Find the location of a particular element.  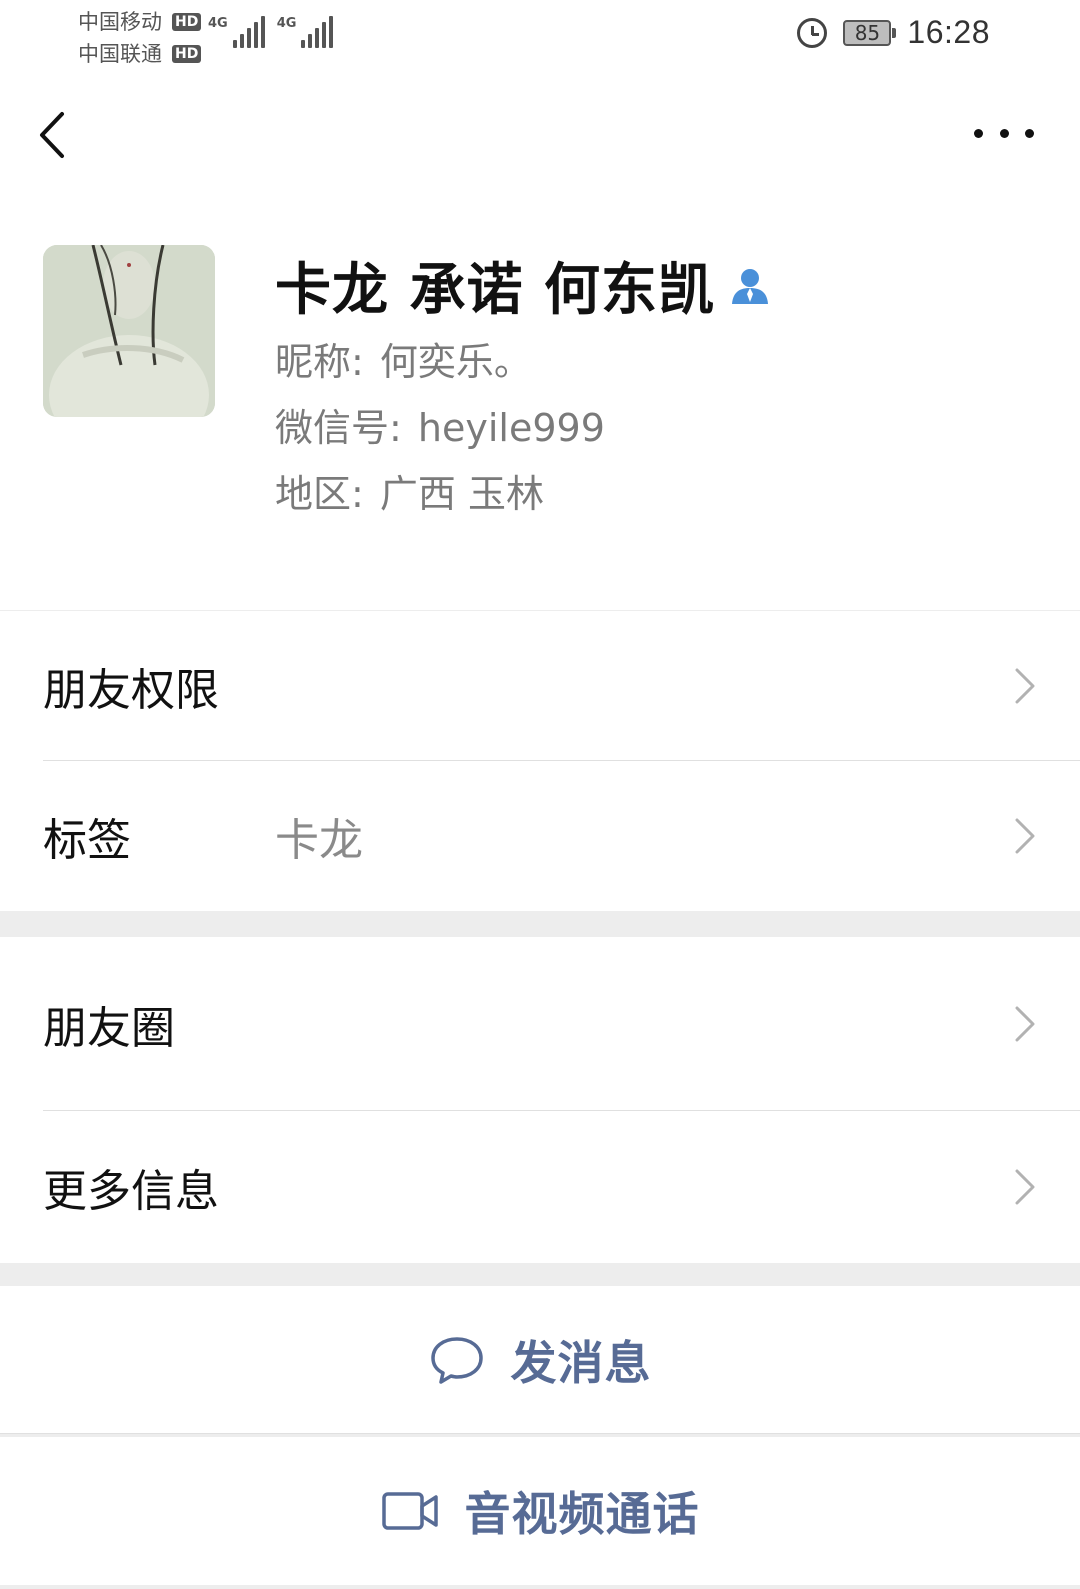

tags-value: 卡龙 is located at coordinates (319, 840).